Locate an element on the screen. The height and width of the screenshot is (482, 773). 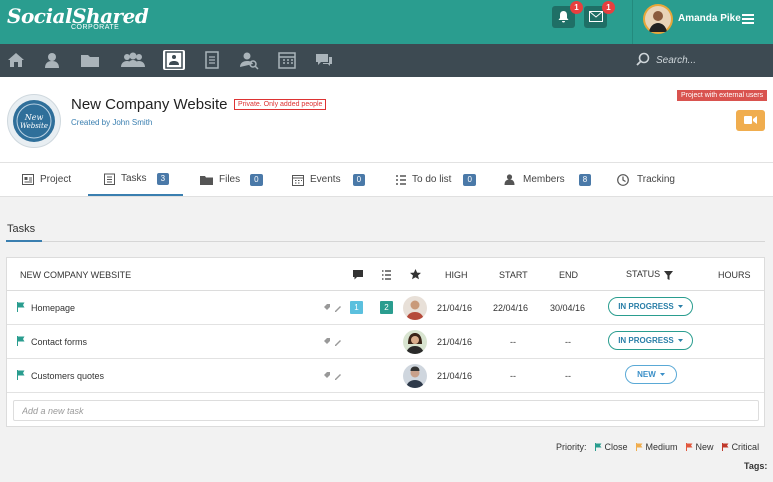
clipboard-icon is located at coordinates (212, 60).